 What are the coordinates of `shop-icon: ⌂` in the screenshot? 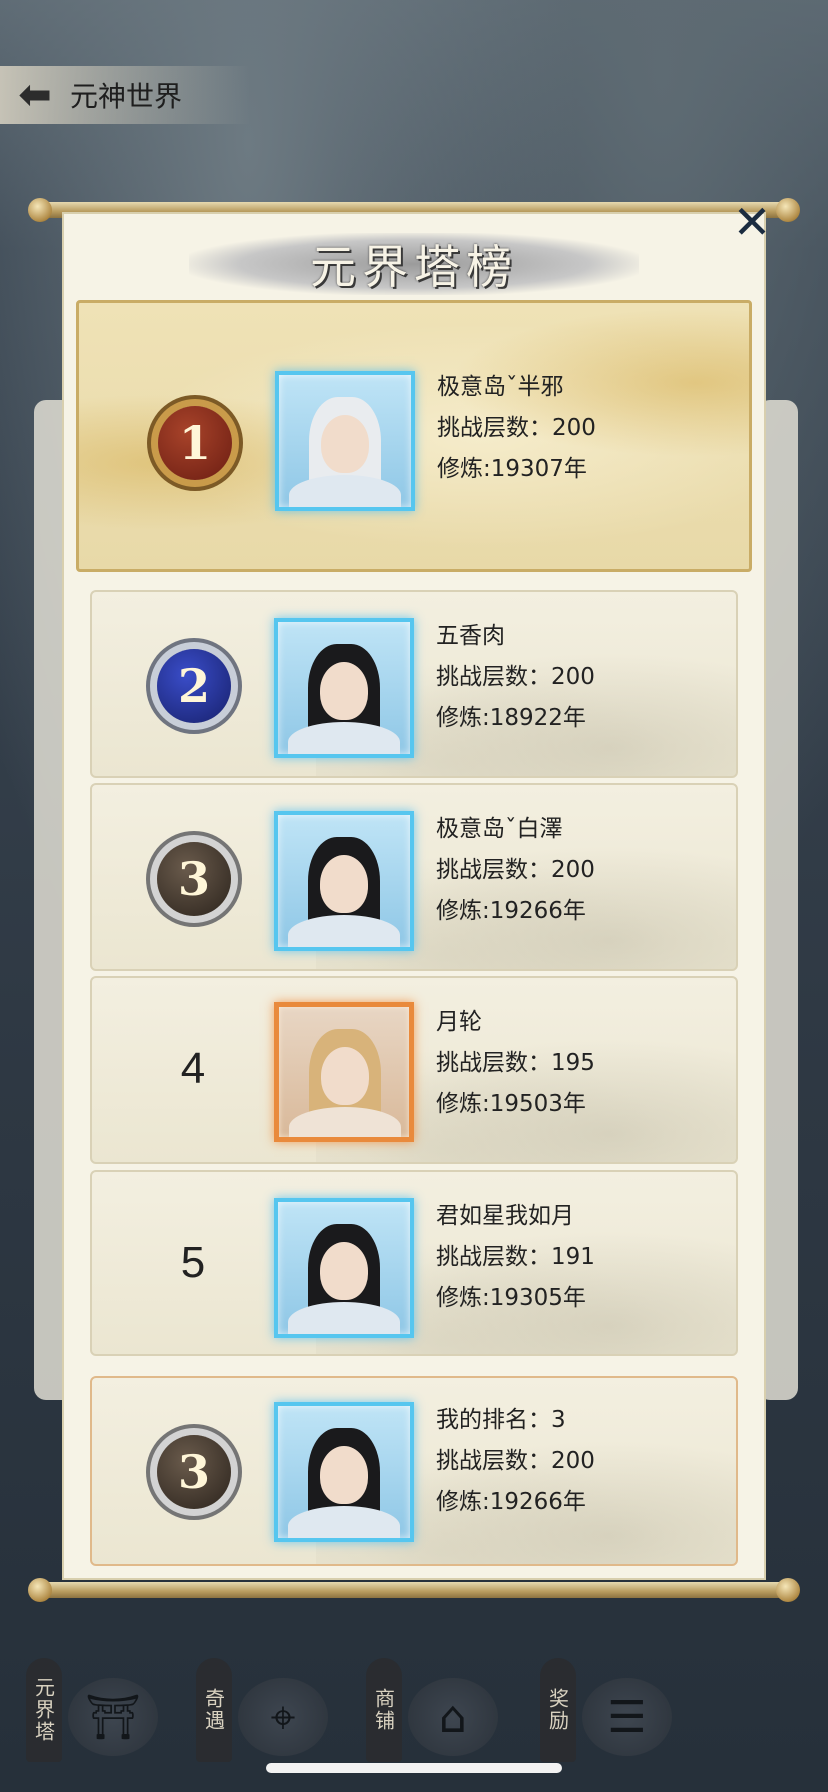 It's located at (453, 1717).